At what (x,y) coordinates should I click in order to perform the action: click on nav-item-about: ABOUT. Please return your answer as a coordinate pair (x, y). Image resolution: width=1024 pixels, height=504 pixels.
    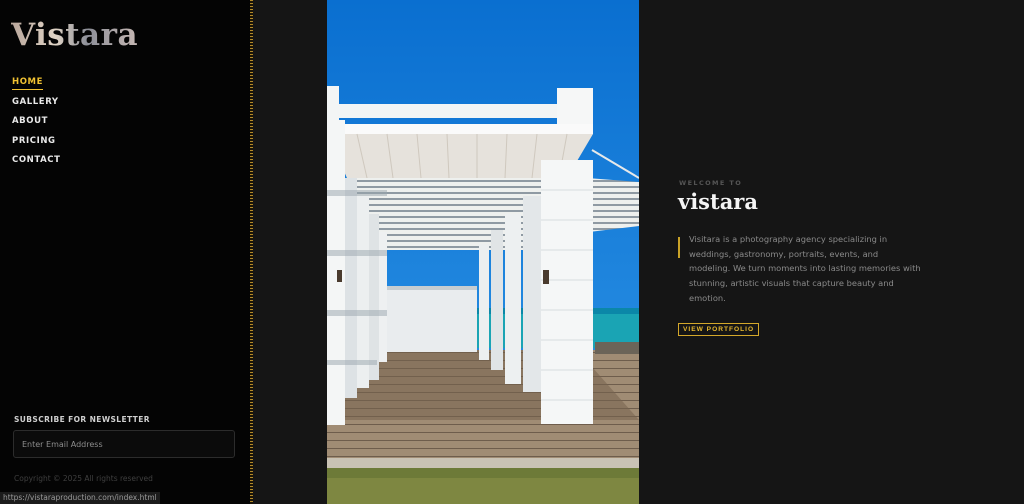
    Looking at the image, I should click on (36, 125).